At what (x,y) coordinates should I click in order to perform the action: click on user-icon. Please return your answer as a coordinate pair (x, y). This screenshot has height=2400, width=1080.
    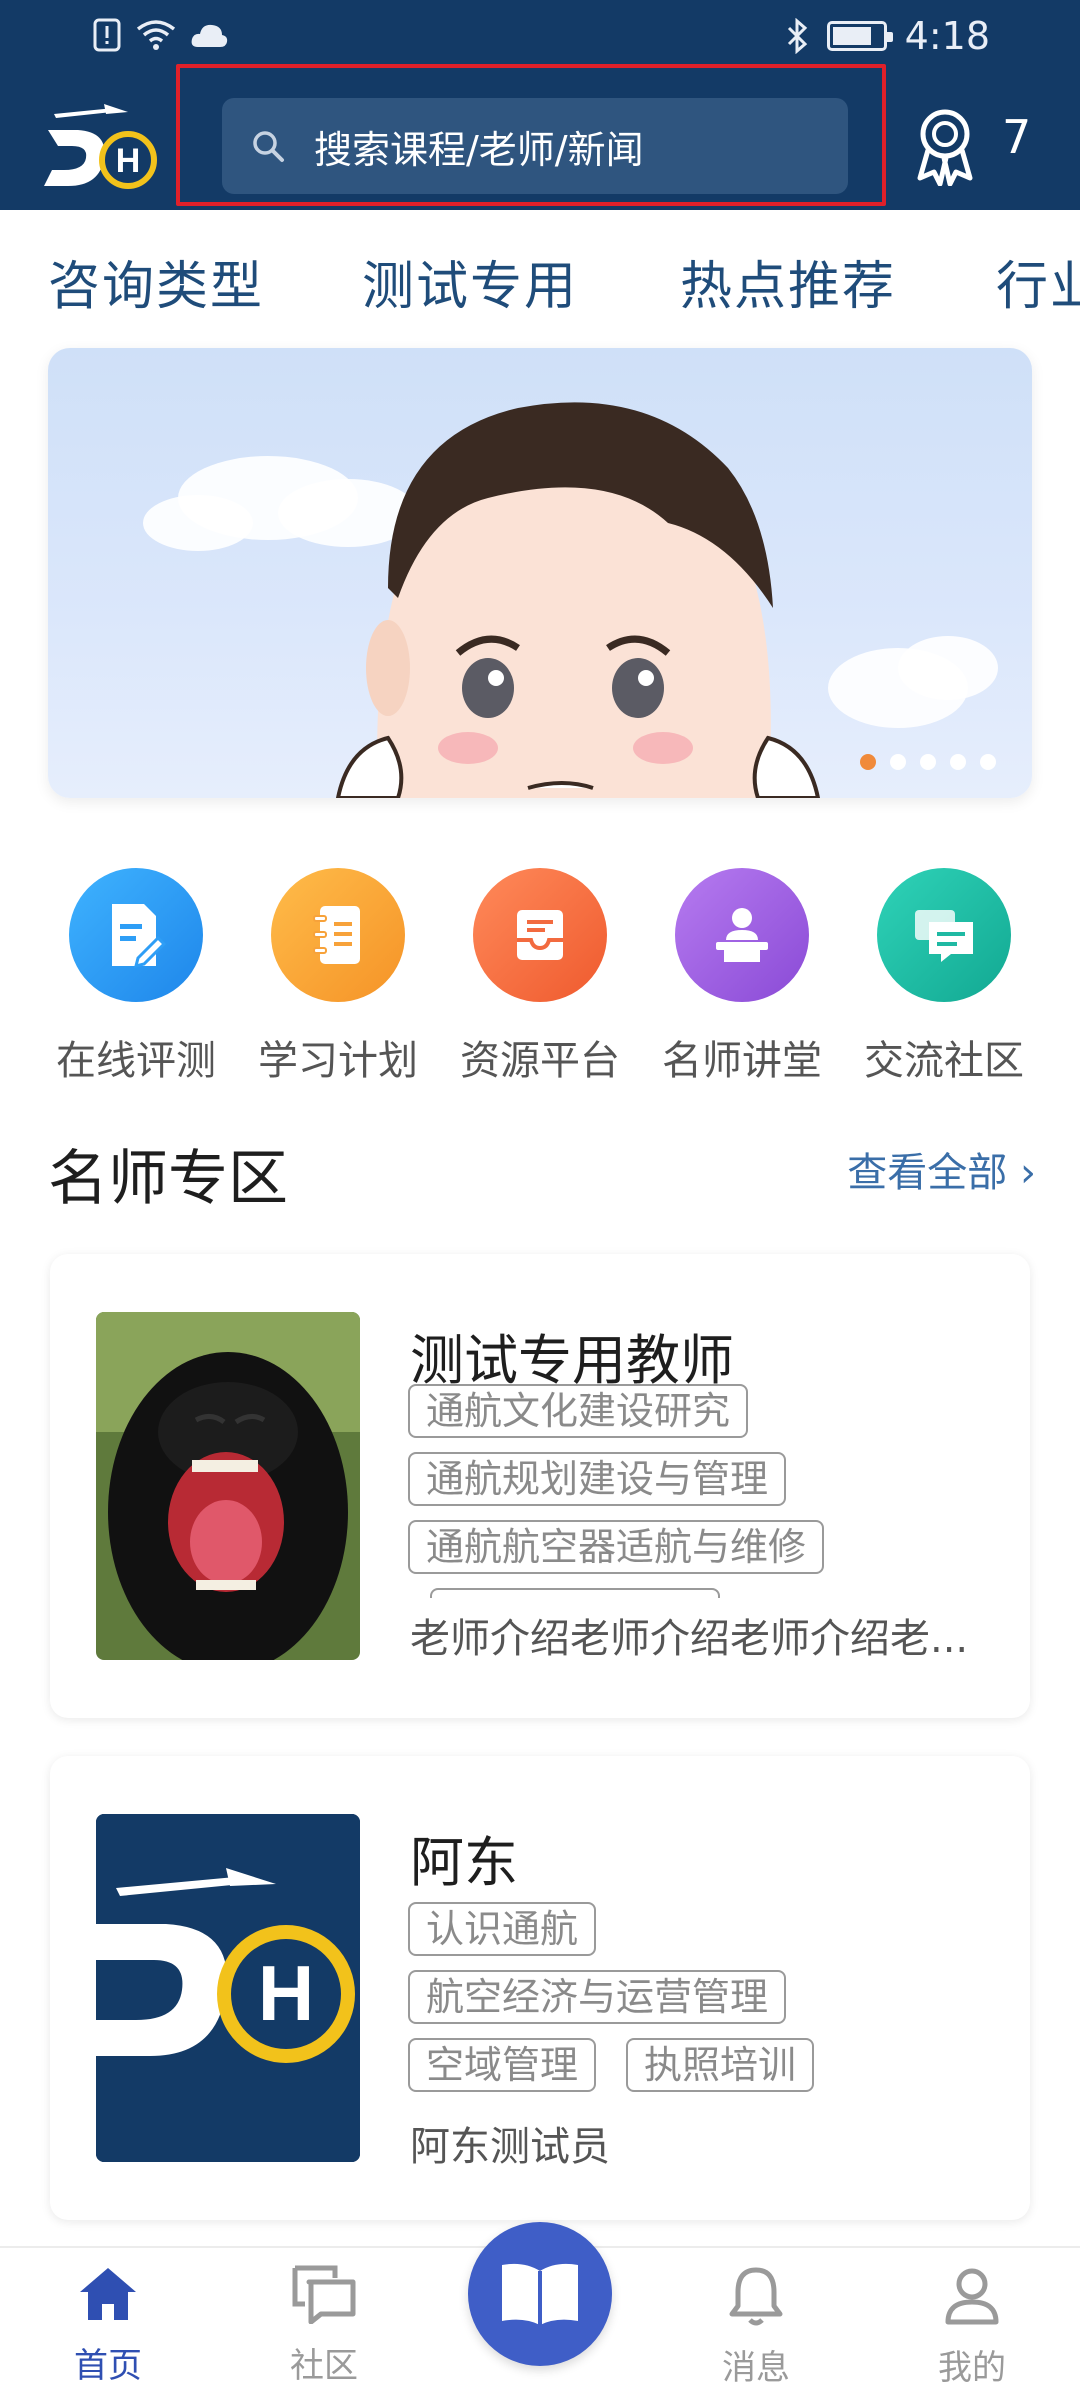
    Looking at the image, I should click on (972, 2296).